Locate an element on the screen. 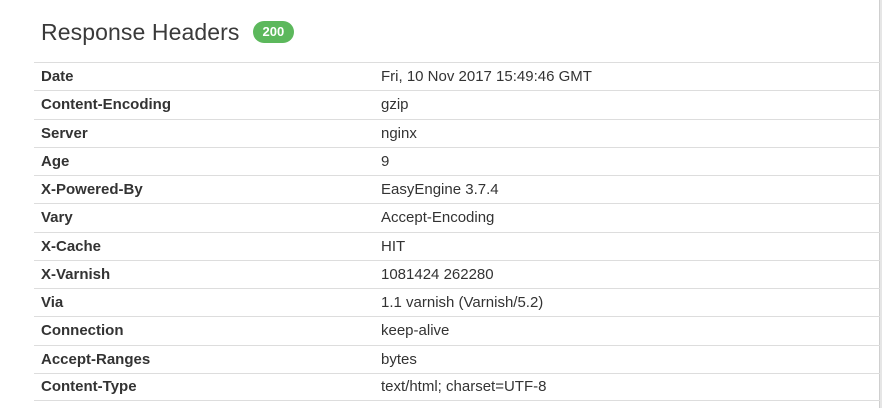  header-name: Content-Type is located at coordinates (89, 387).